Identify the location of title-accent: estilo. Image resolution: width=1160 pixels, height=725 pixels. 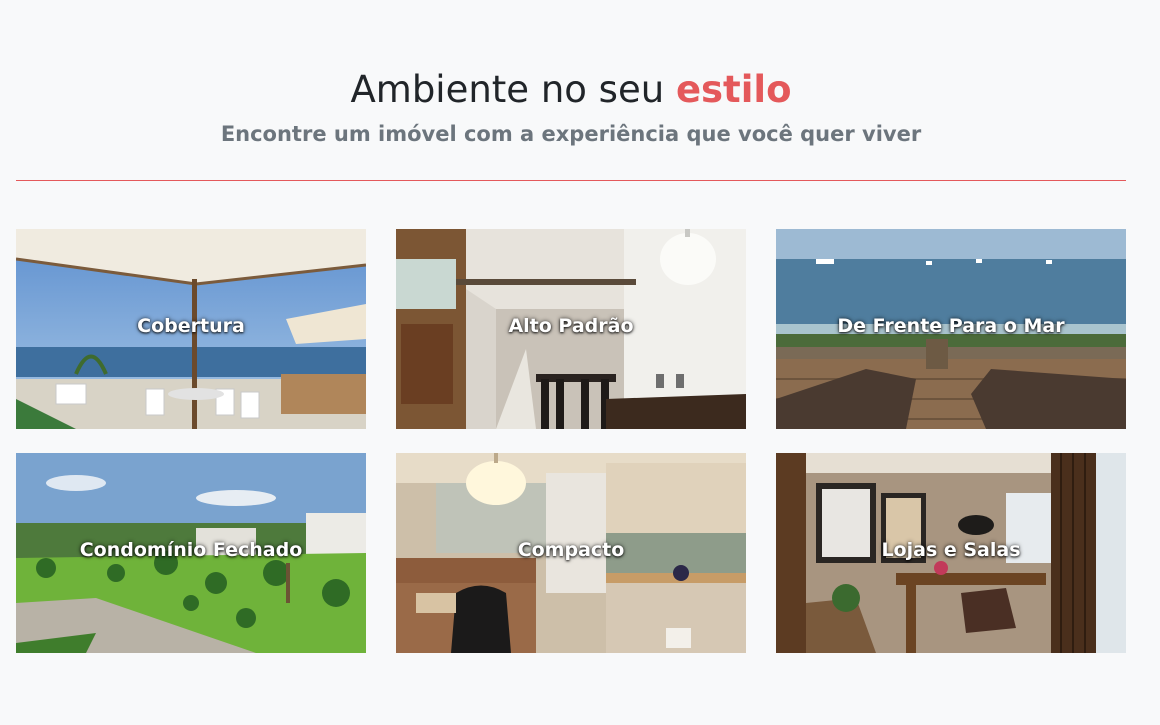
(733, 89).